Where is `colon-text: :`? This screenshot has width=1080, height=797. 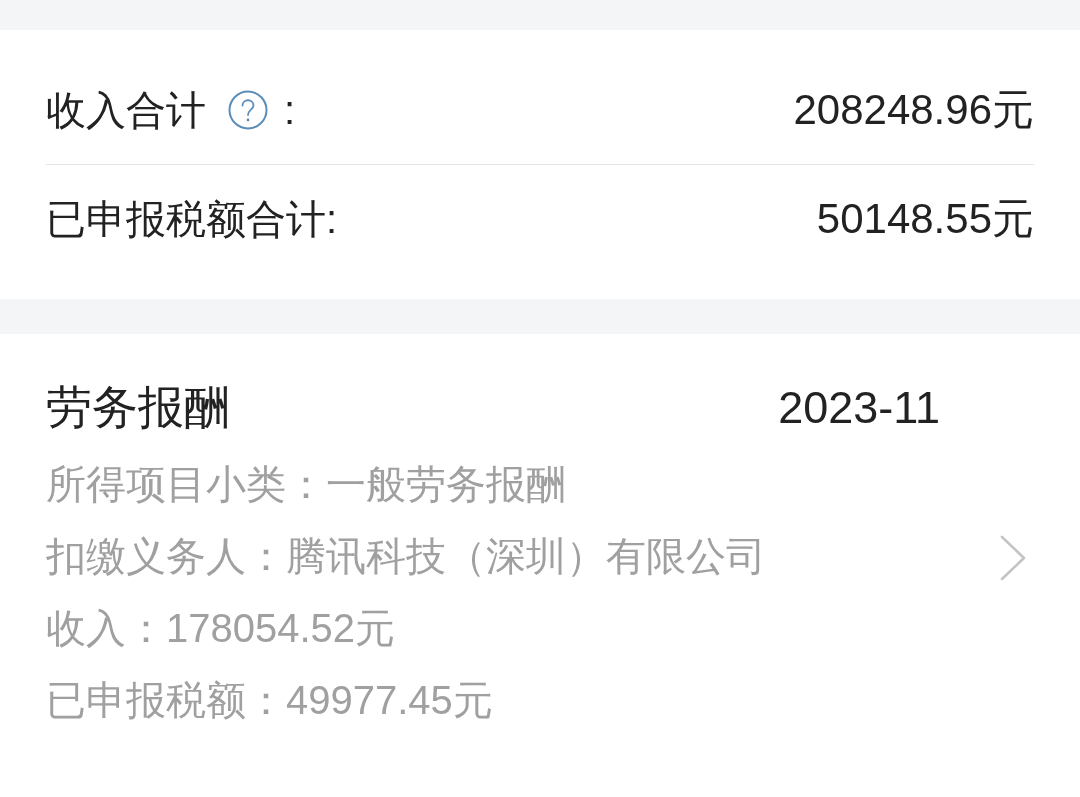 colon-text: : is located at coordinates (290, 110).